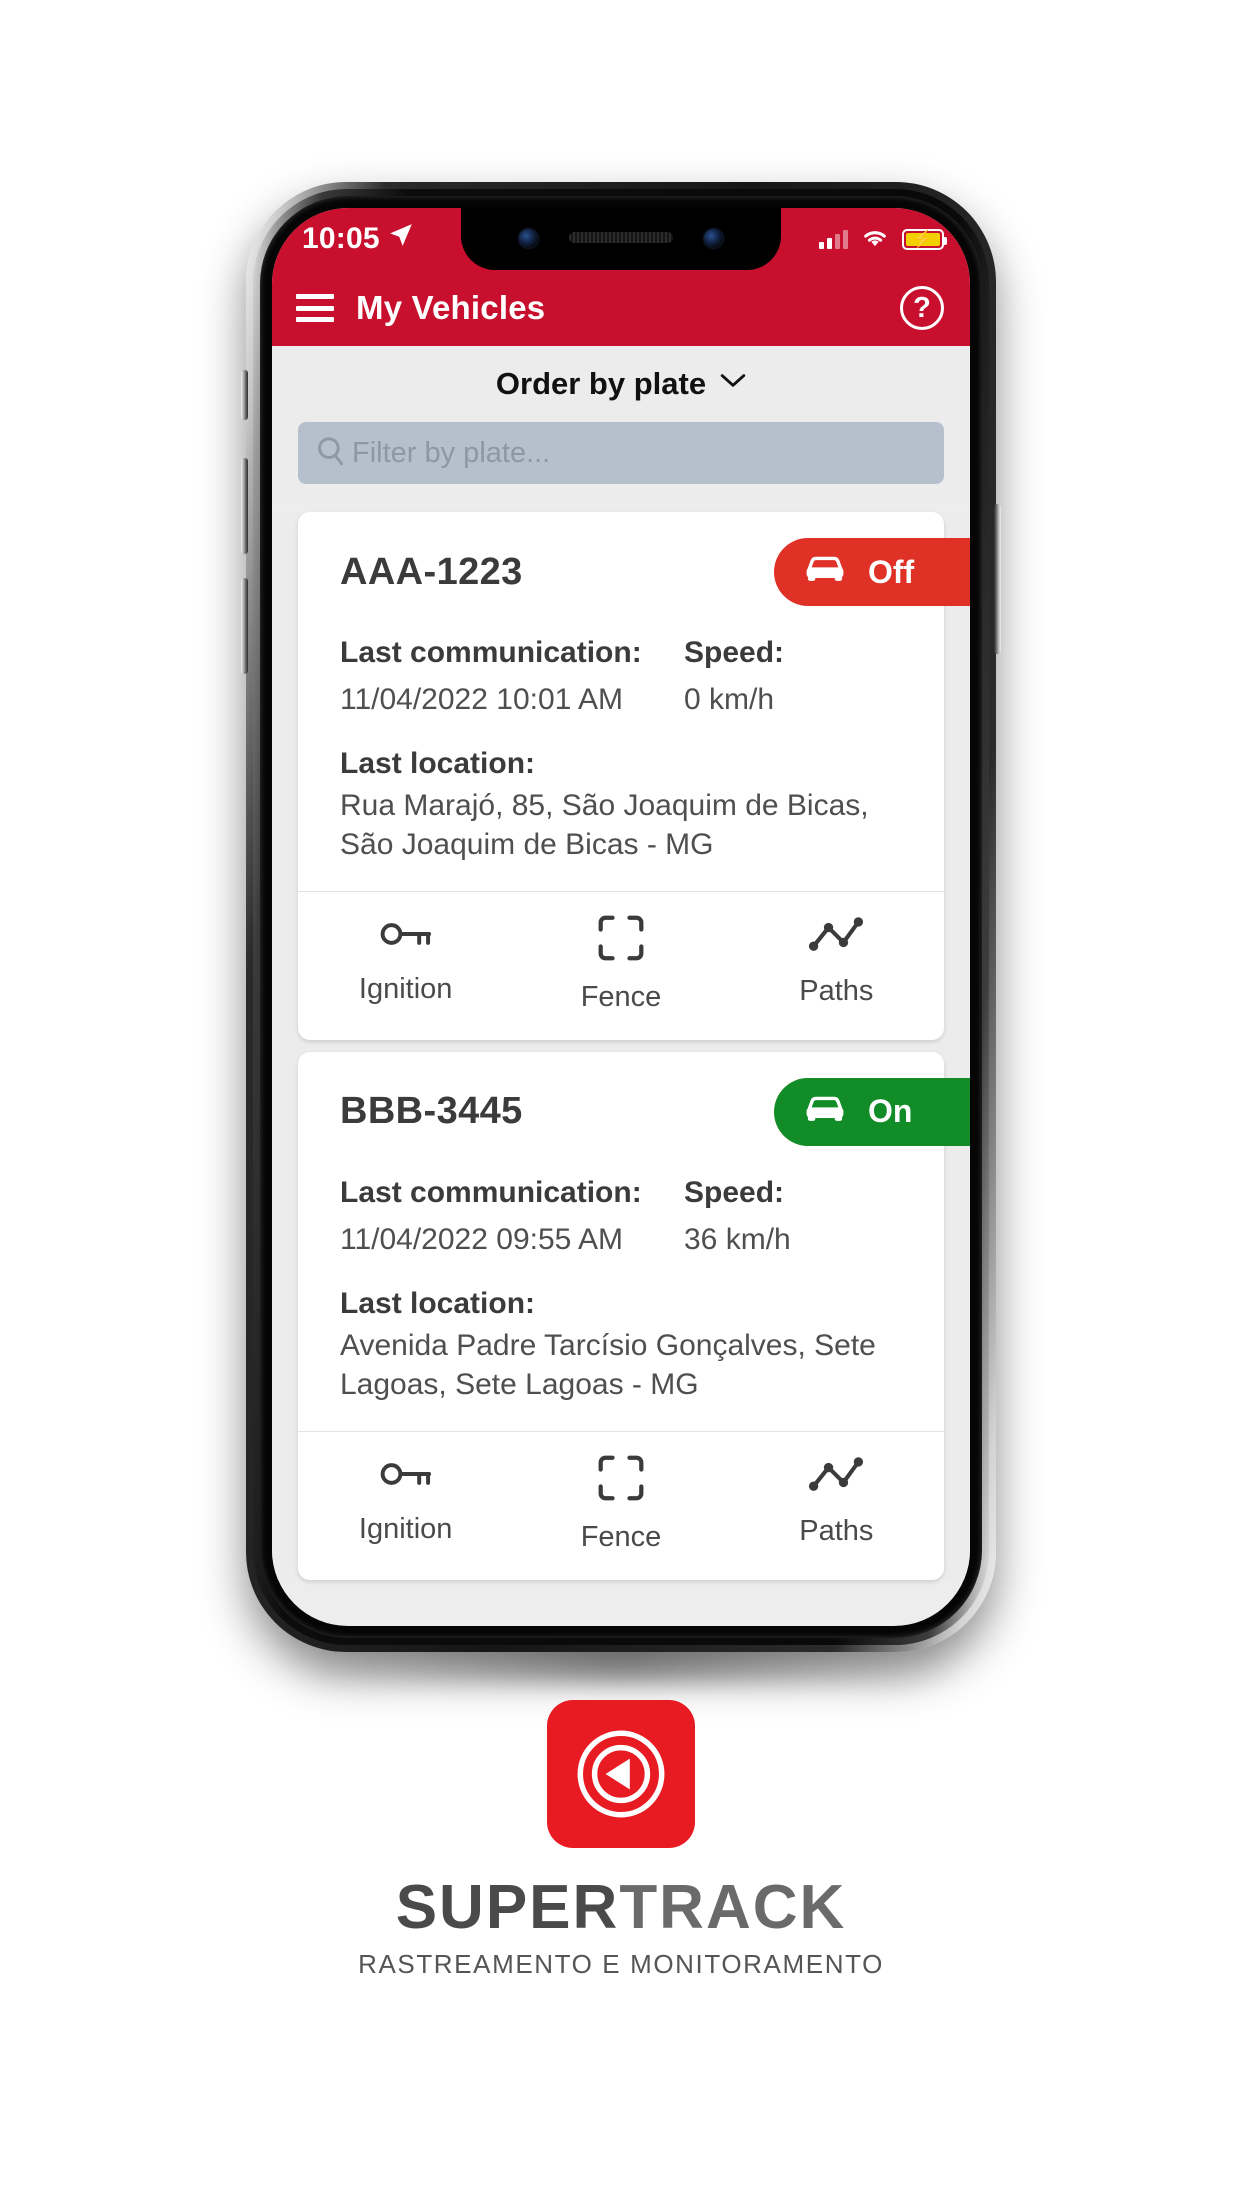  I want to click on comm-speed-values: 11/04/2022 10:01 AM 0 km/h, so click(642, 700).